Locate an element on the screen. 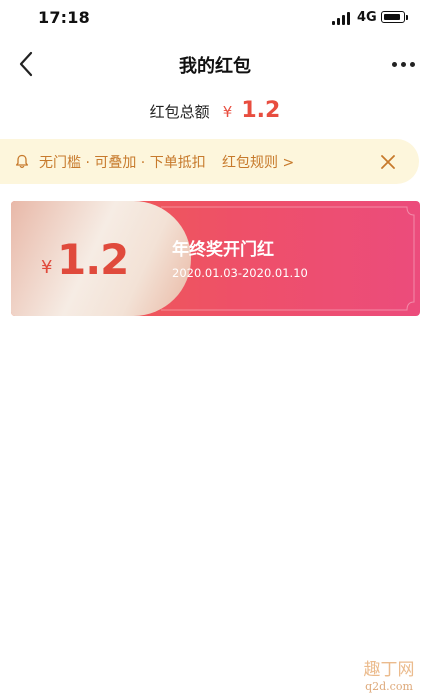 This screenshot has height=697, width=430. coupon-value-panel: ¥ 1.2 is located at coordinates (101, 258).